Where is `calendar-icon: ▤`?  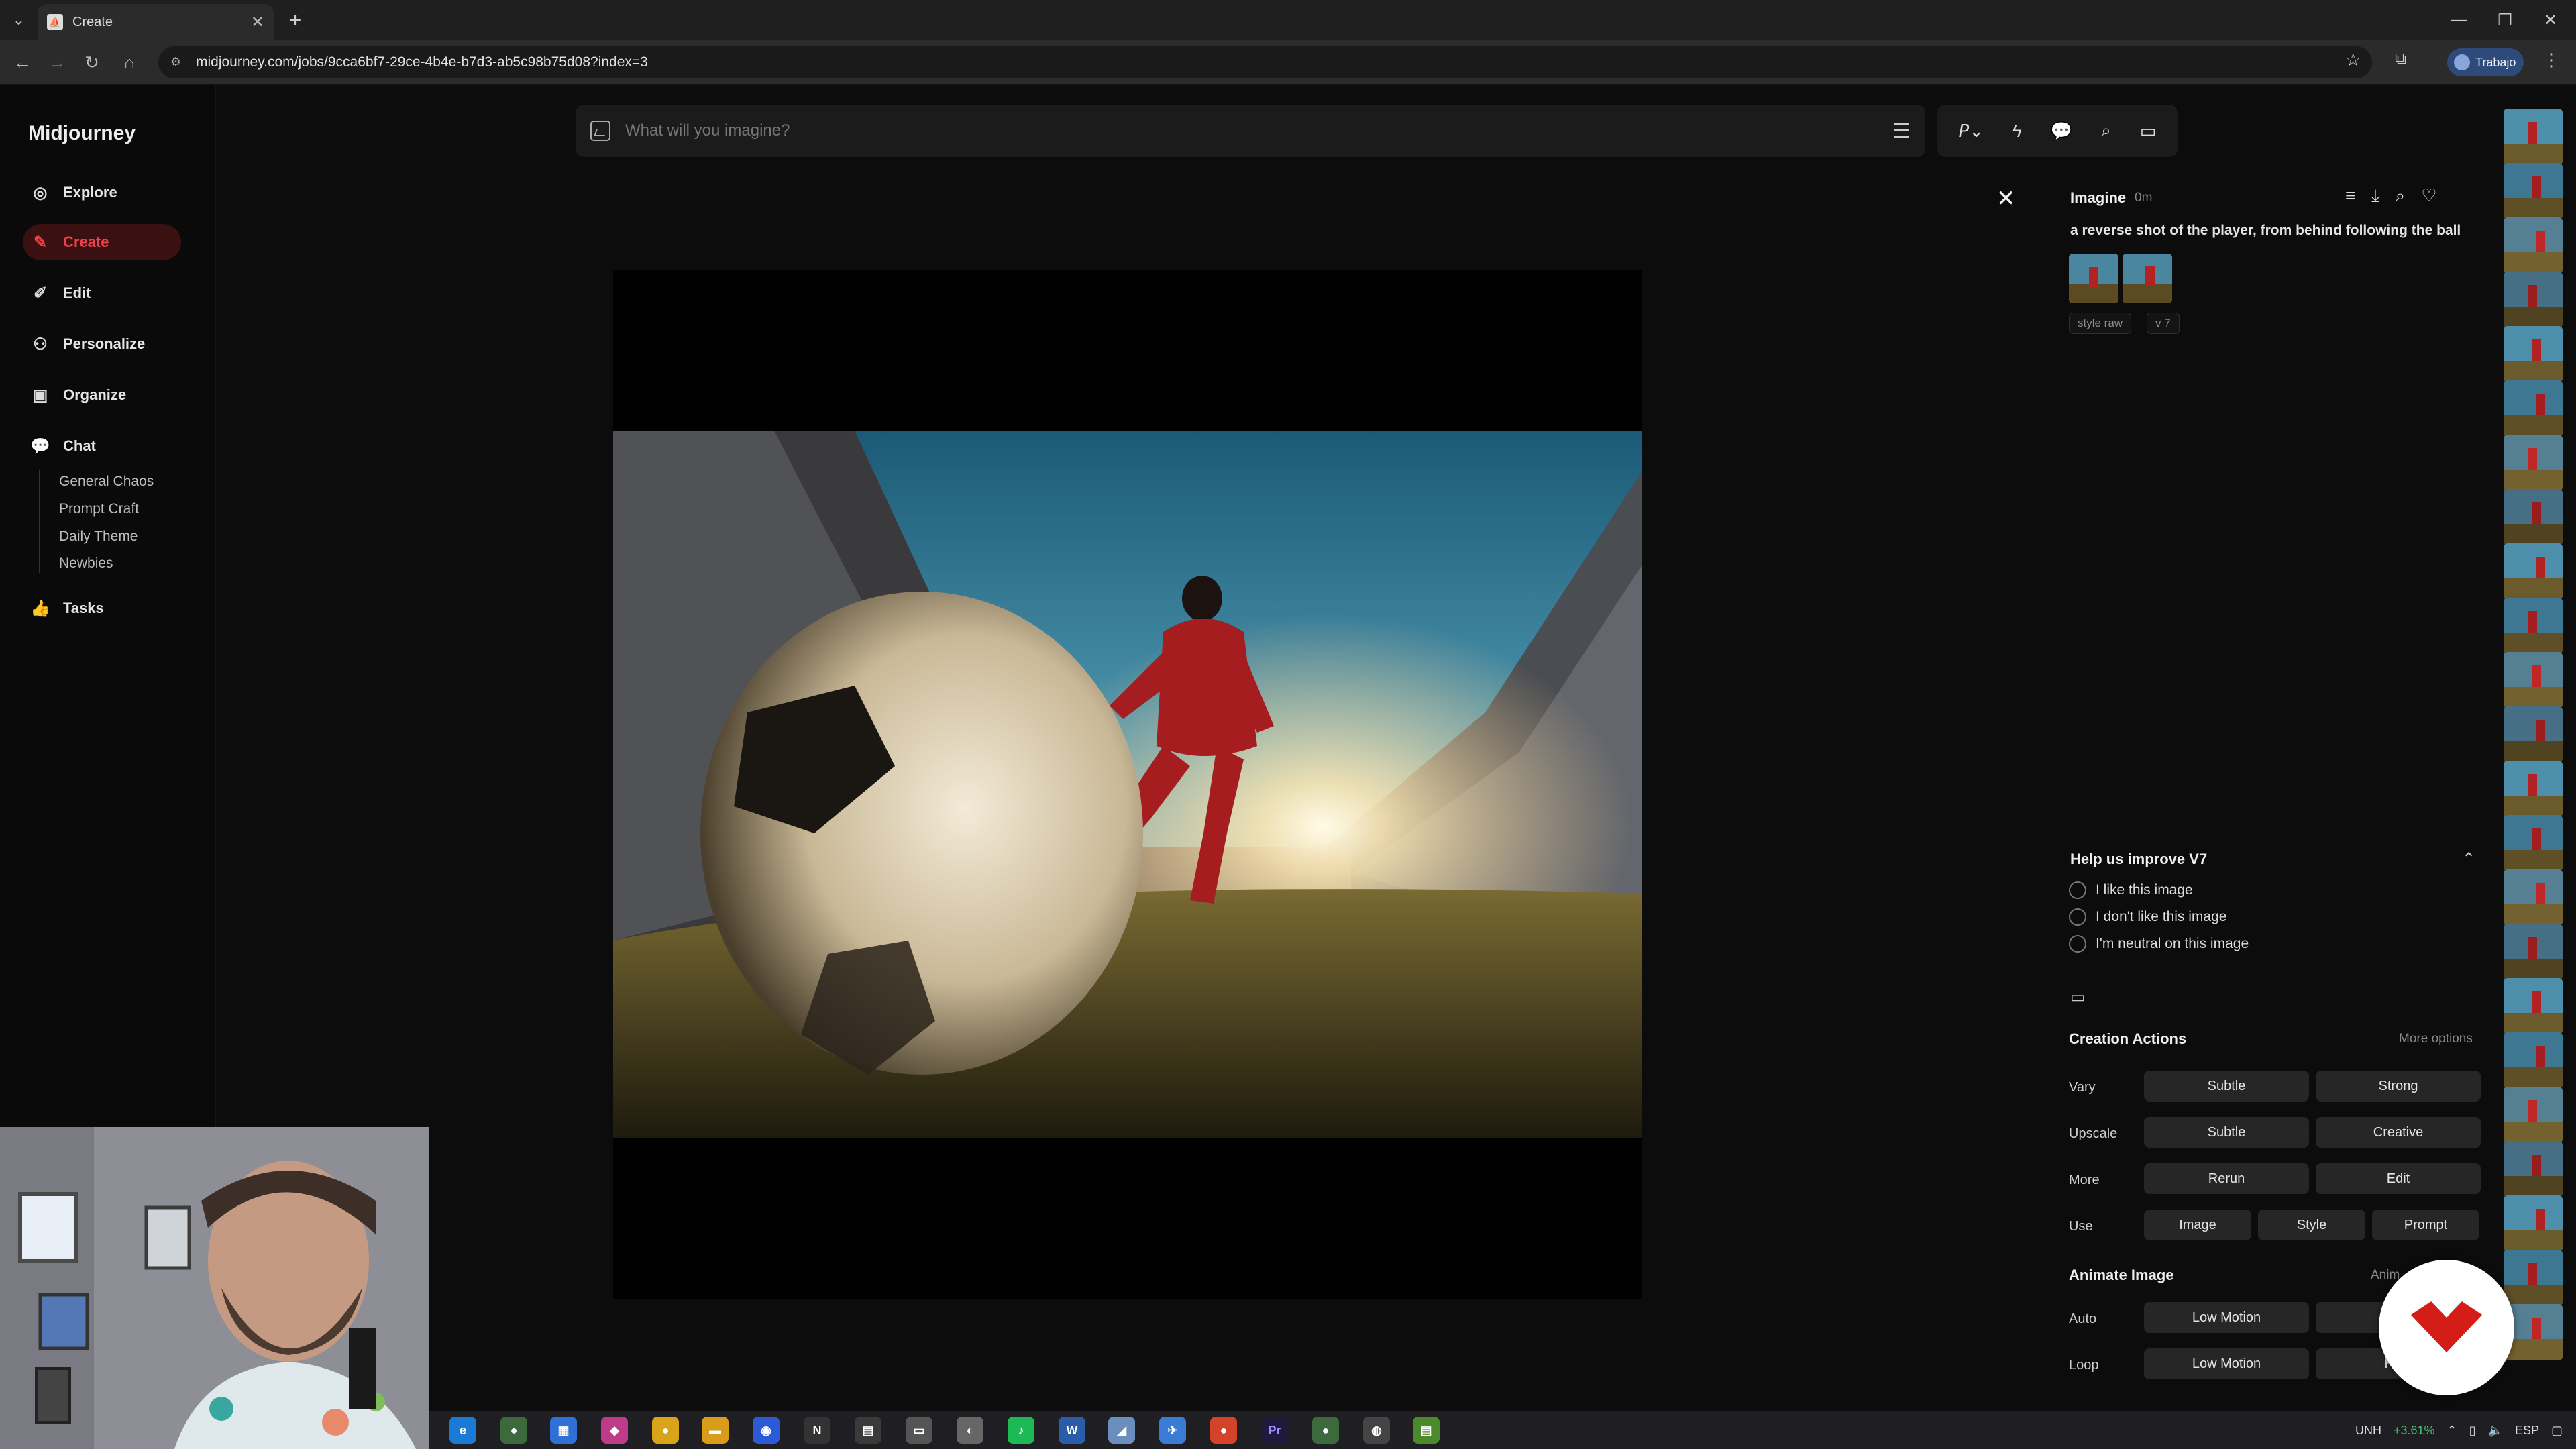 calendar-icon: ▤ is located at coordinates (868, 1430).